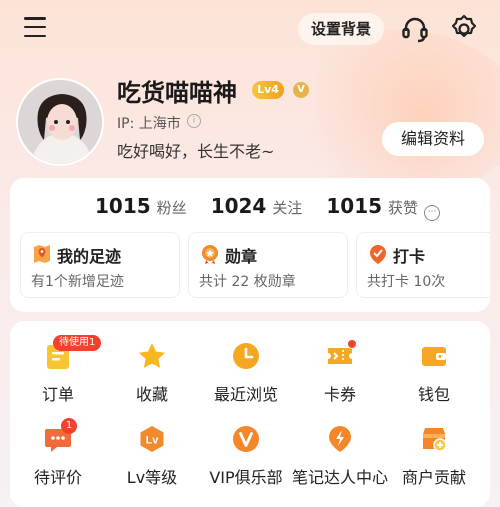  I want to click on service-level: Lv Lv等级, so click(152, 456).